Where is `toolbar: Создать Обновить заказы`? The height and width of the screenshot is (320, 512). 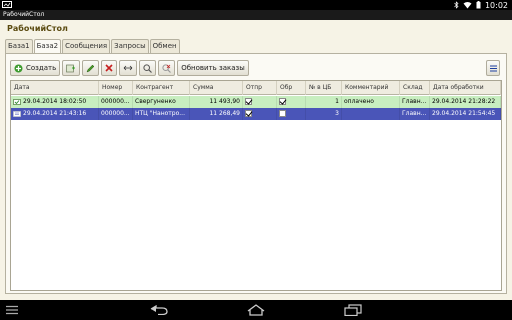 toolbar: Создать Обновить заказы is located at coordinates (129, 68).